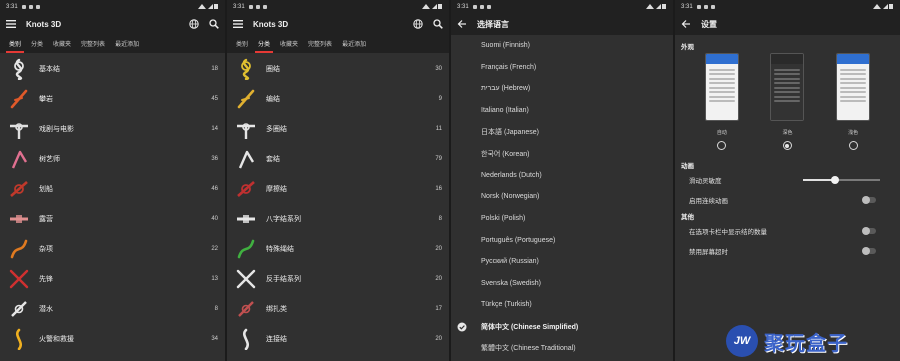 This screenshot has width=900, height=361. What do you see at coordinates (562, 132) in the screenshot?
I see `language-option: 日本語 (Japanese)` at bounding box center [562, 132].